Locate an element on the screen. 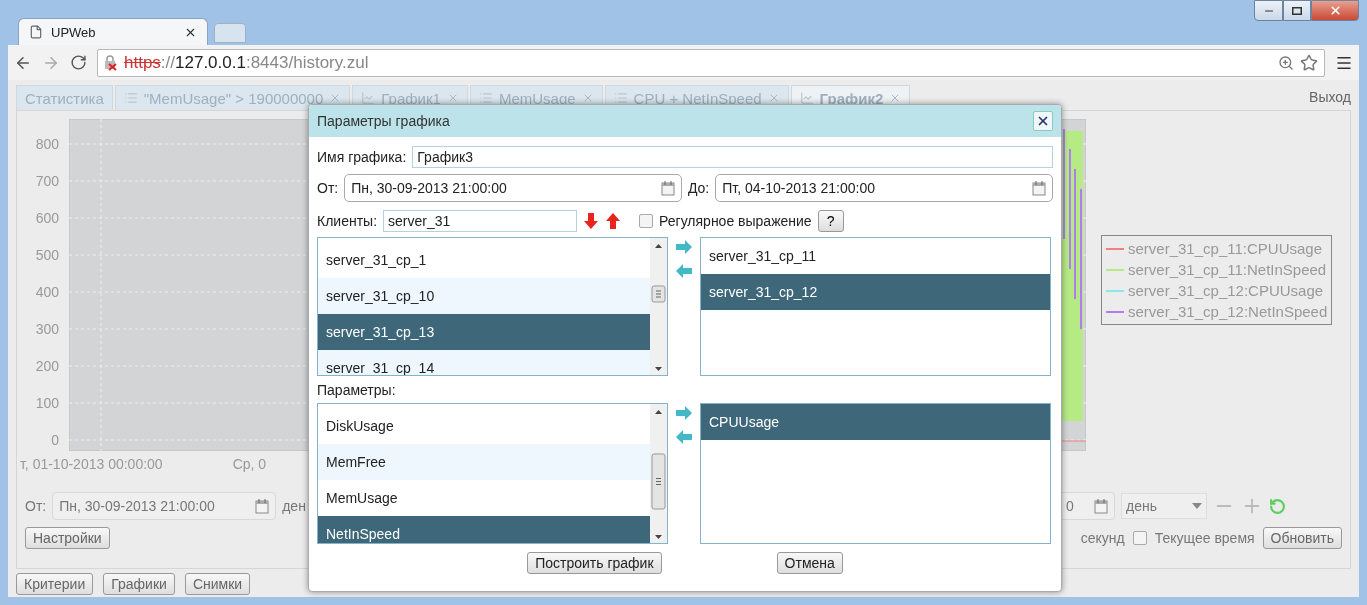 Image resolution: width=1367 pixels, height=605 pixels. tab-title: UPWeb is located at coordinates (74, 32).